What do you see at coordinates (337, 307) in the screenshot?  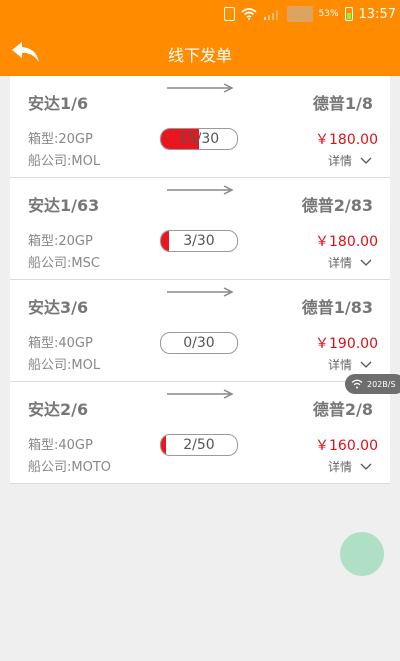 I see `destination-port: 德普1/83` at bounding box center [337, 307].